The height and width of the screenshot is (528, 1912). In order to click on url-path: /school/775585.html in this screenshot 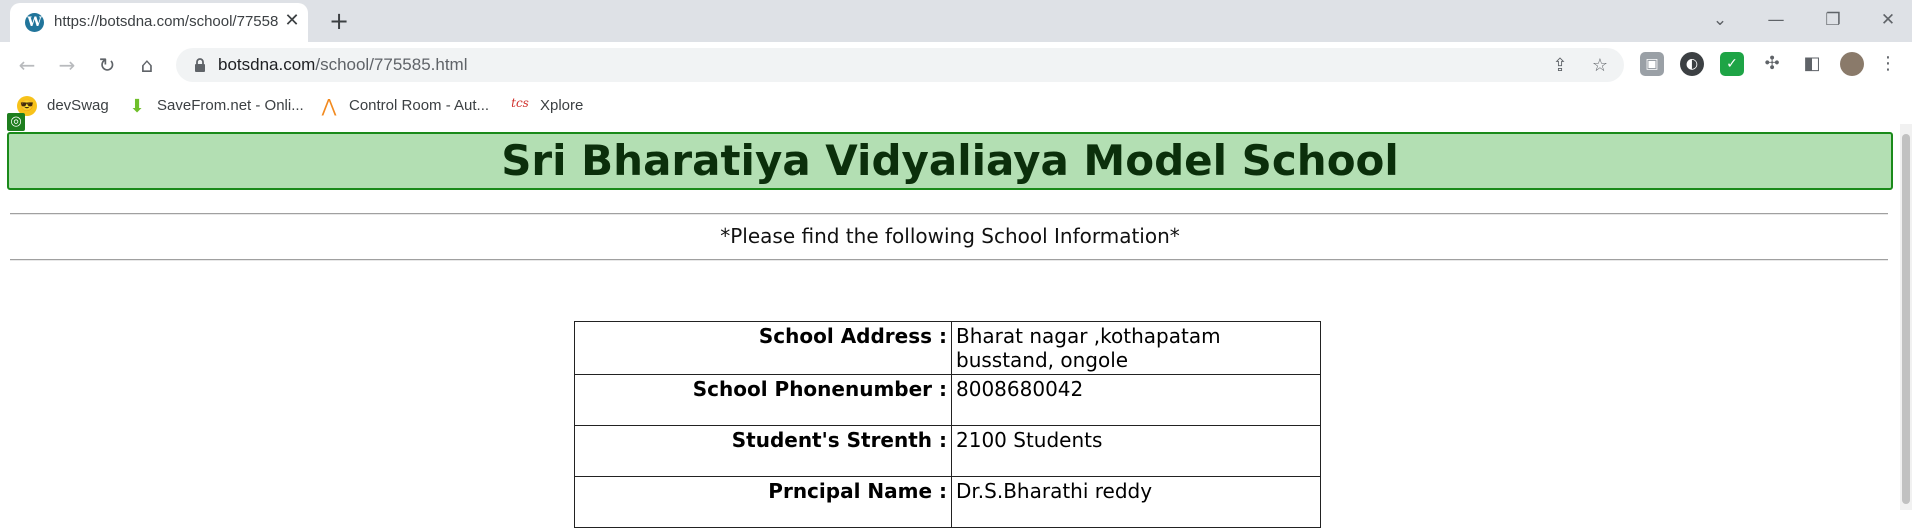, I will do `click(391, 64)`.